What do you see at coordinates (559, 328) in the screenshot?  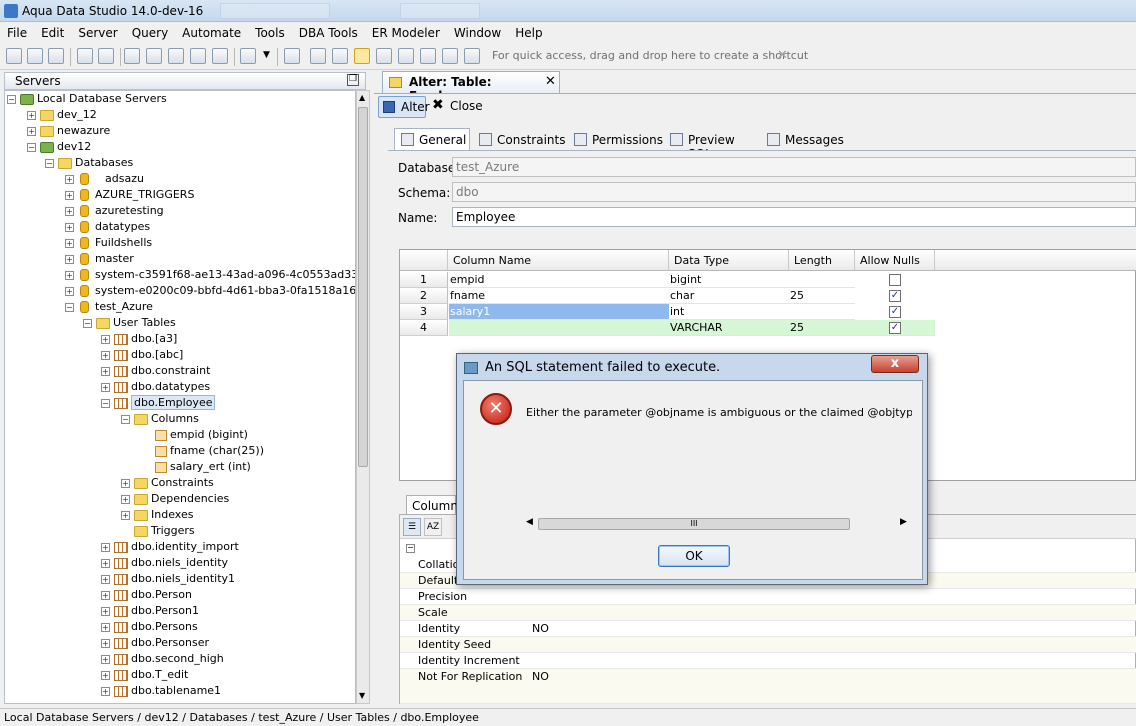 I see `cell-column-name` at bounding box center [559, 328].